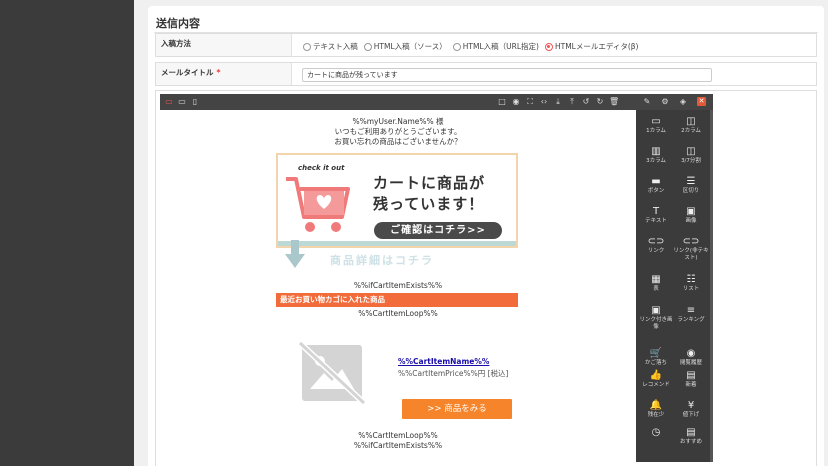 The height and width of the screenshot is (466, 828). What do you see at coordinates (429, 204) in the screenshot?
I see `banner-title-line2: 残っています！` at bounding box center [429, 204].